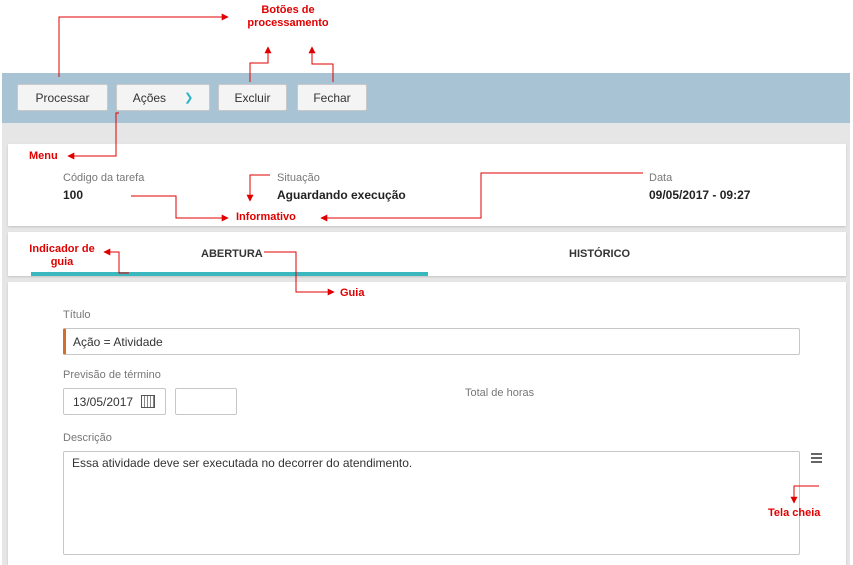  Describe the element at coordinates (103, 401) in the screenshot. I see `due-date-value: 13/05/2017` at that location.